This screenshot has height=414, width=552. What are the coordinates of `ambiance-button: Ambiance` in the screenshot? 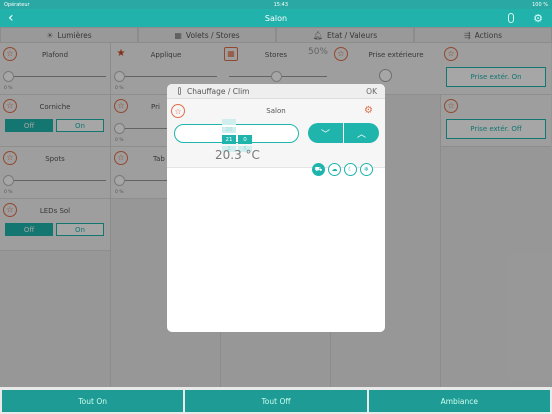 It's located at (459, 401).